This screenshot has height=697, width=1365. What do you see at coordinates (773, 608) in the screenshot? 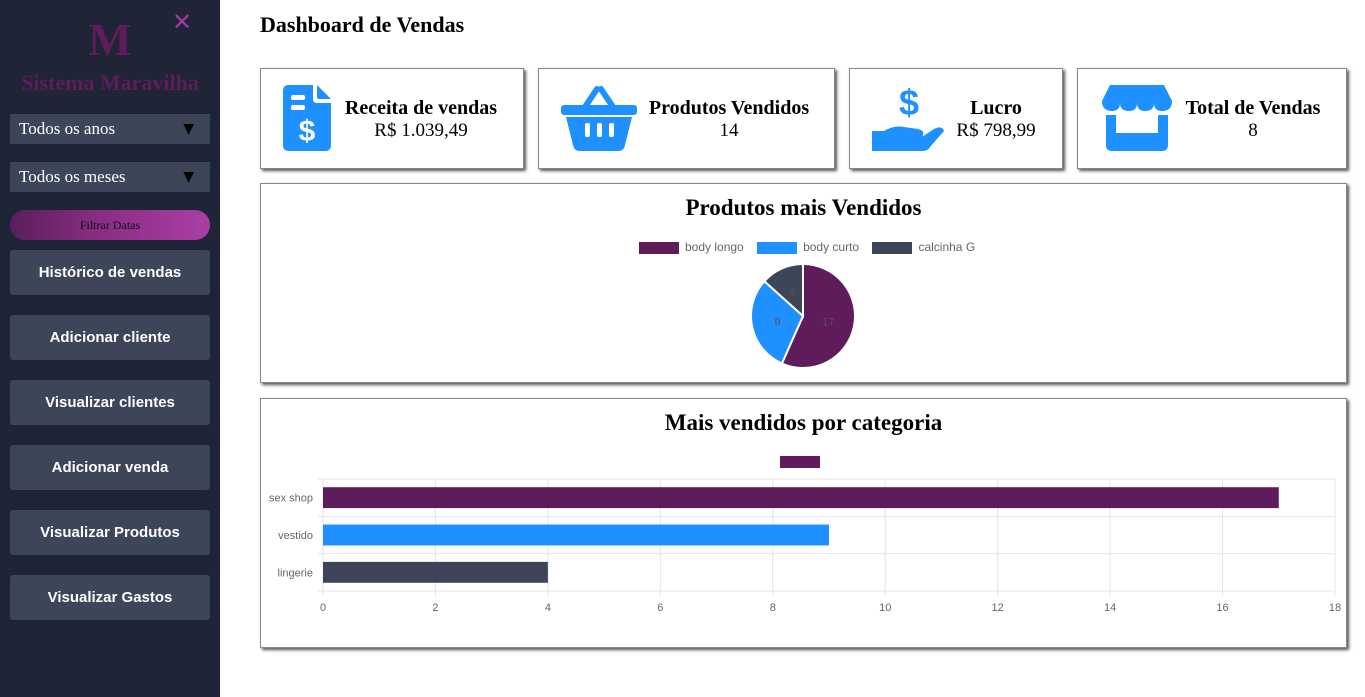
I see `x-tick-label: 8` at bounding box center [773, 608].